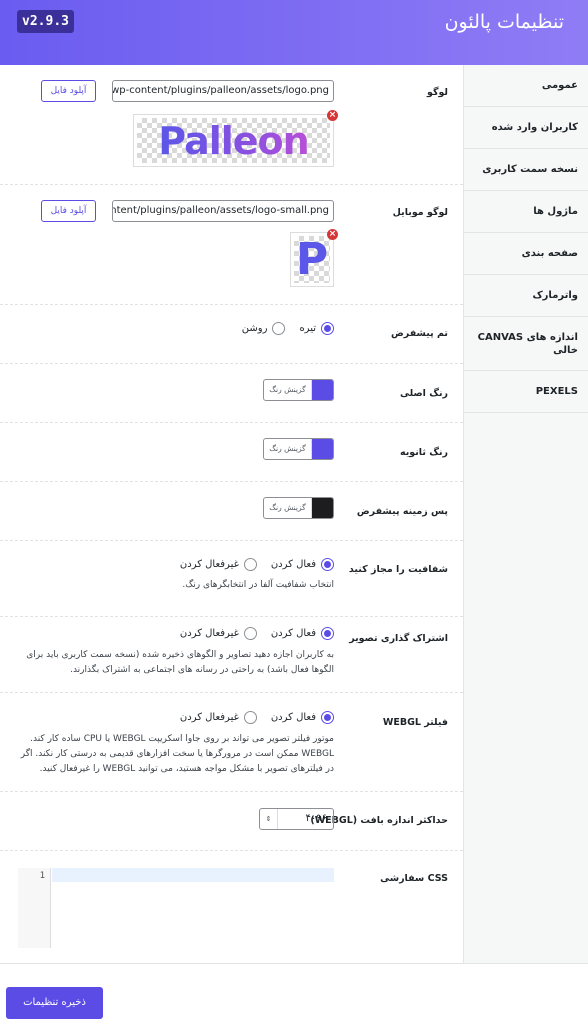 The width and height of the screenshot is (588, 1024). Describe the element at coordinates (250, 633) in the screenshot. I see `sharing-disable-radio` at that location.